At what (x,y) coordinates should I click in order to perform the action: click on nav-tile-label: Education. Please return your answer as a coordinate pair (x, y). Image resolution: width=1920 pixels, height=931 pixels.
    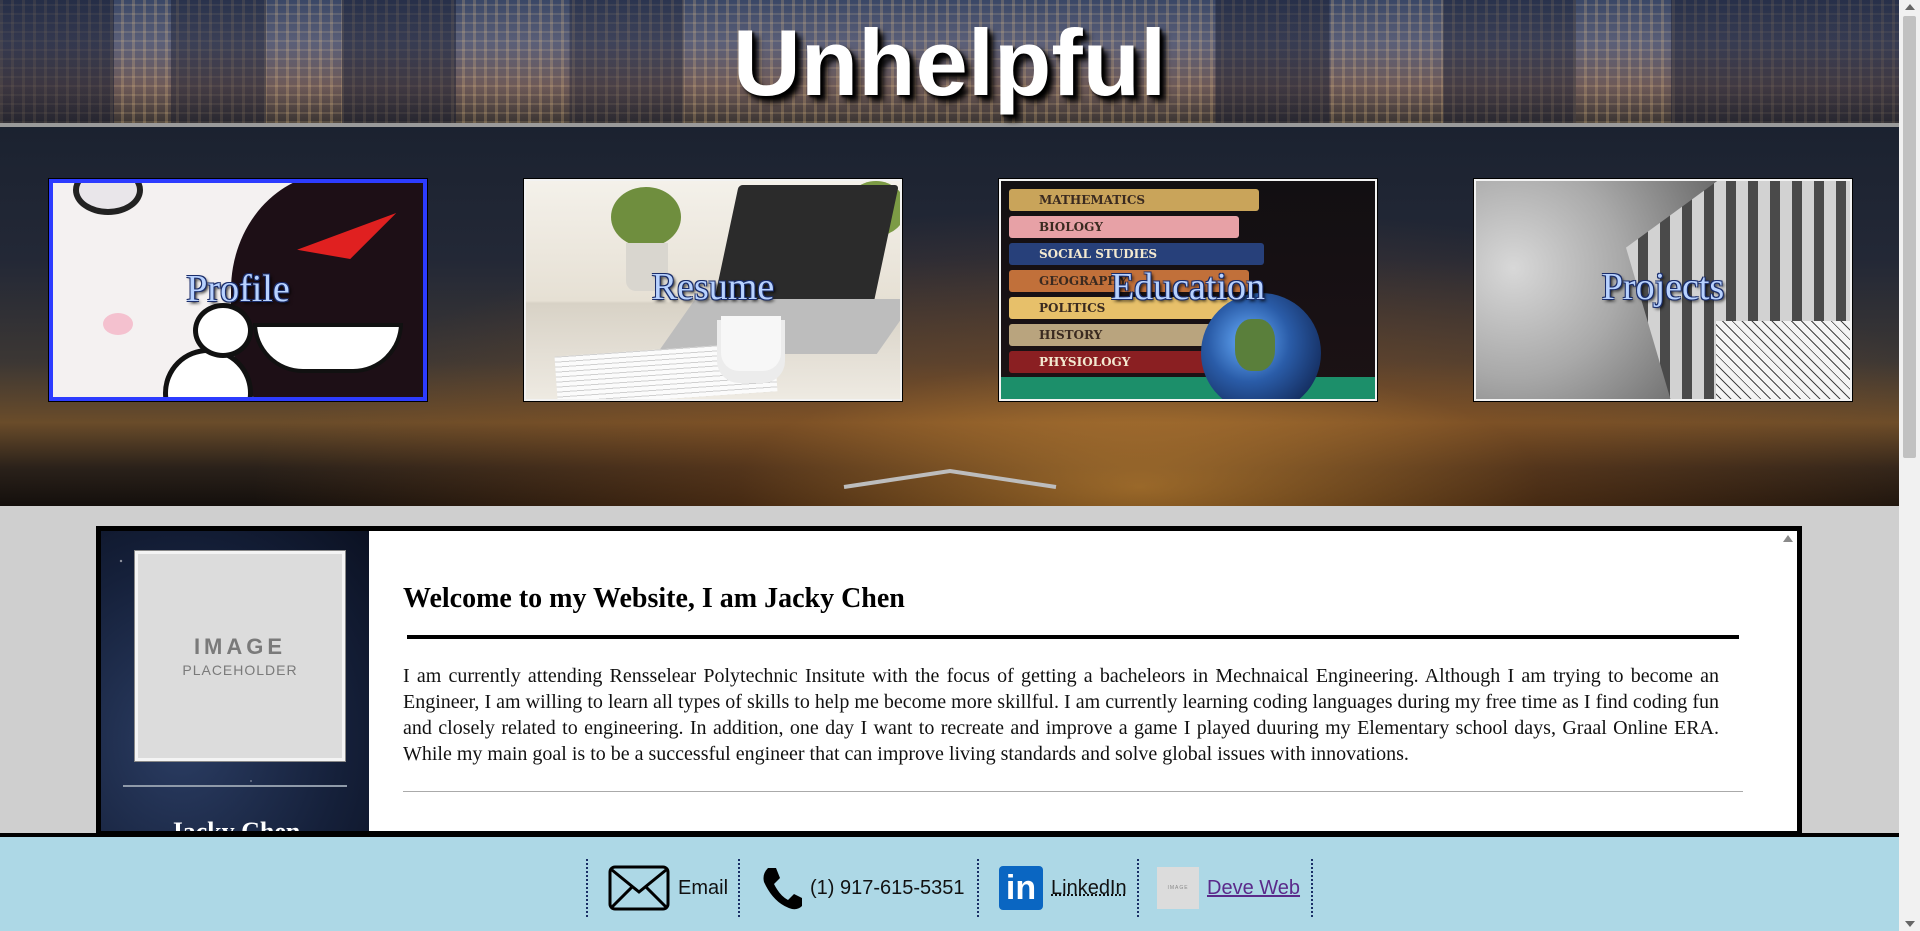
    Looking at the image, I should click on (1188, 287).